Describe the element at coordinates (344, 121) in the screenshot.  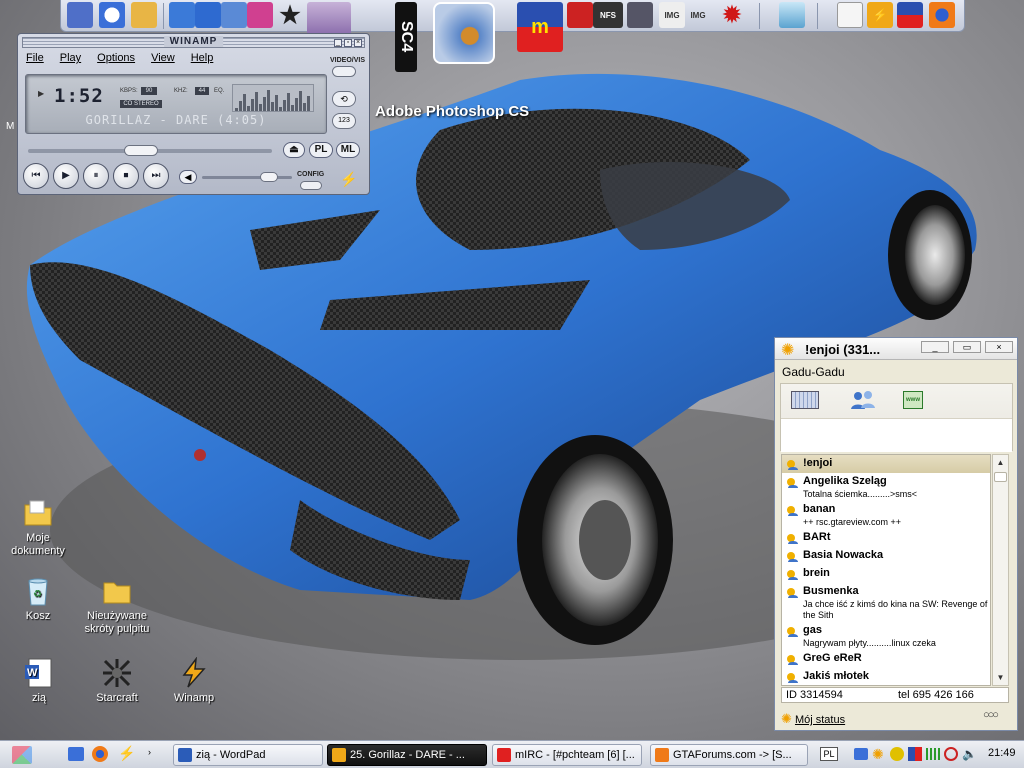
I see `shuffle-button: 123` at that location.